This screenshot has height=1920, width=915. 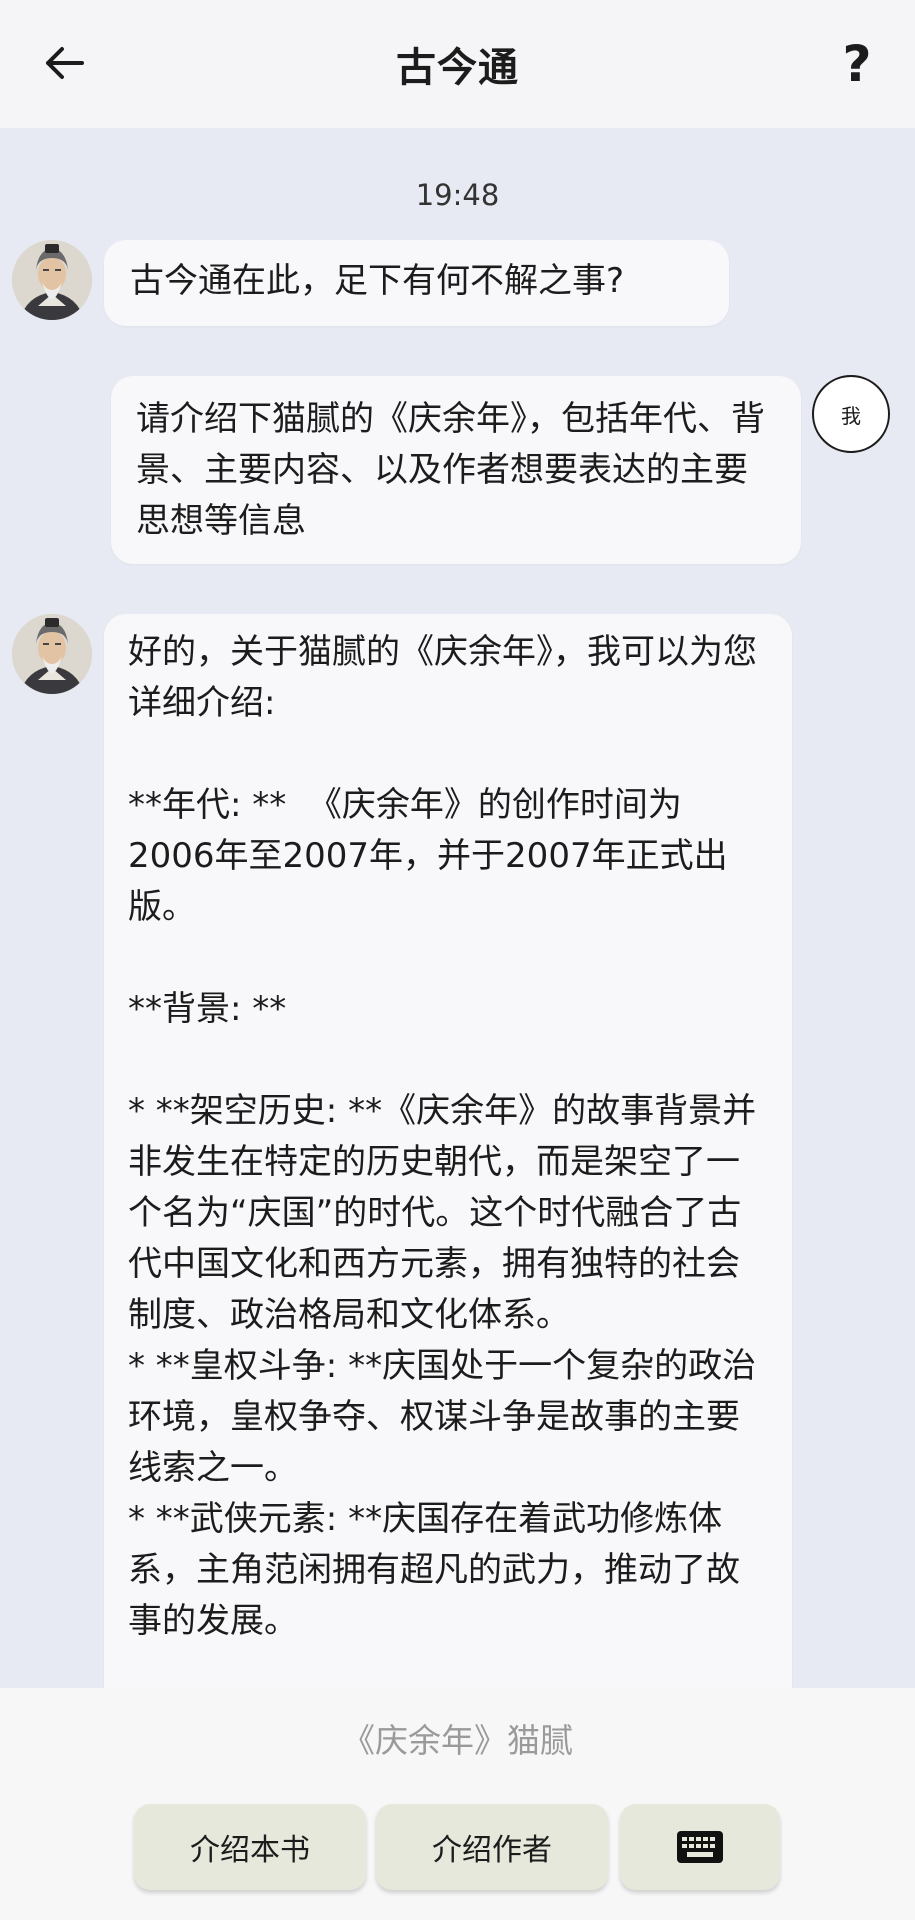 I want to click on book-hint: 《庆余年》猫腻, so click(x=457, y=1740).